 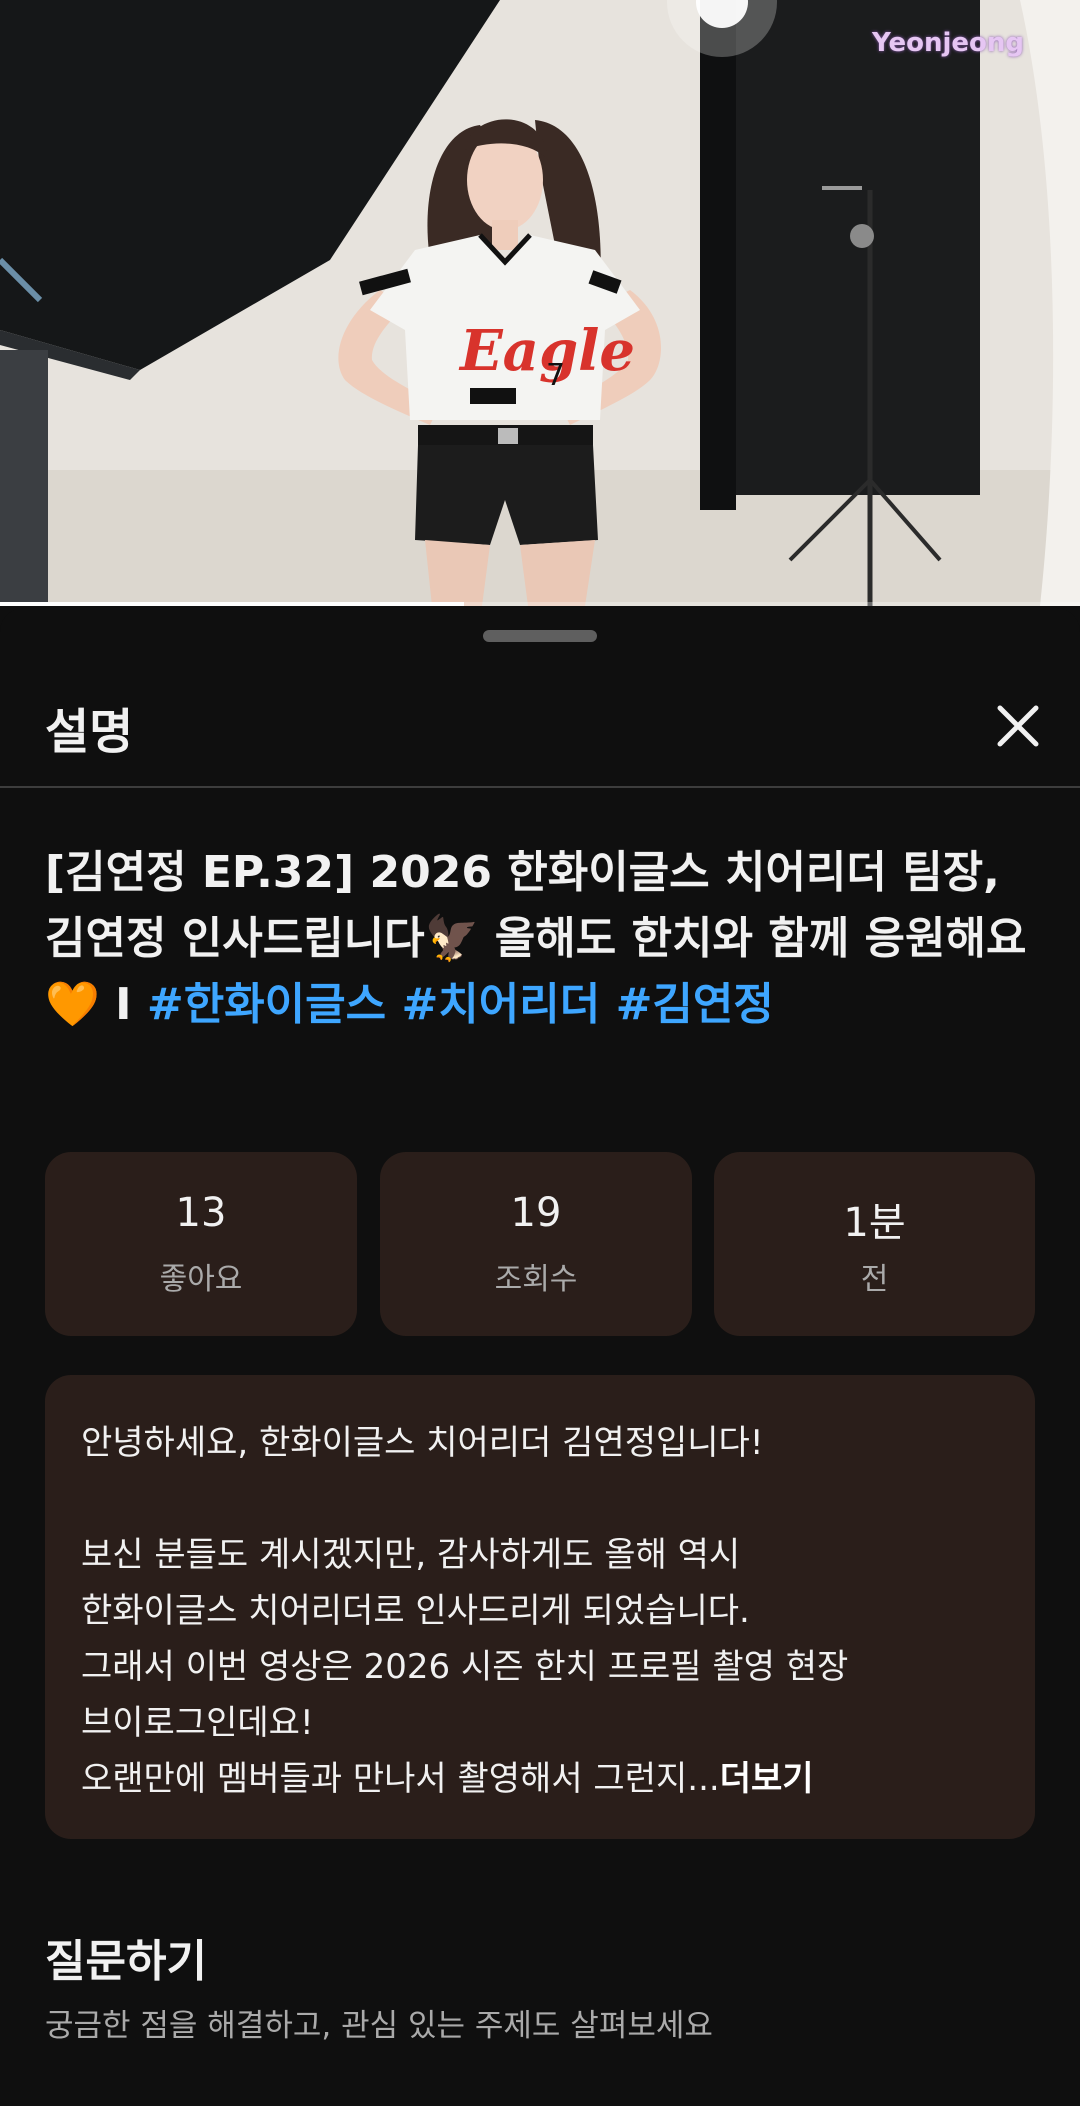 I want to click on show-more-button: 더보기, so click(x=767, y=1779).